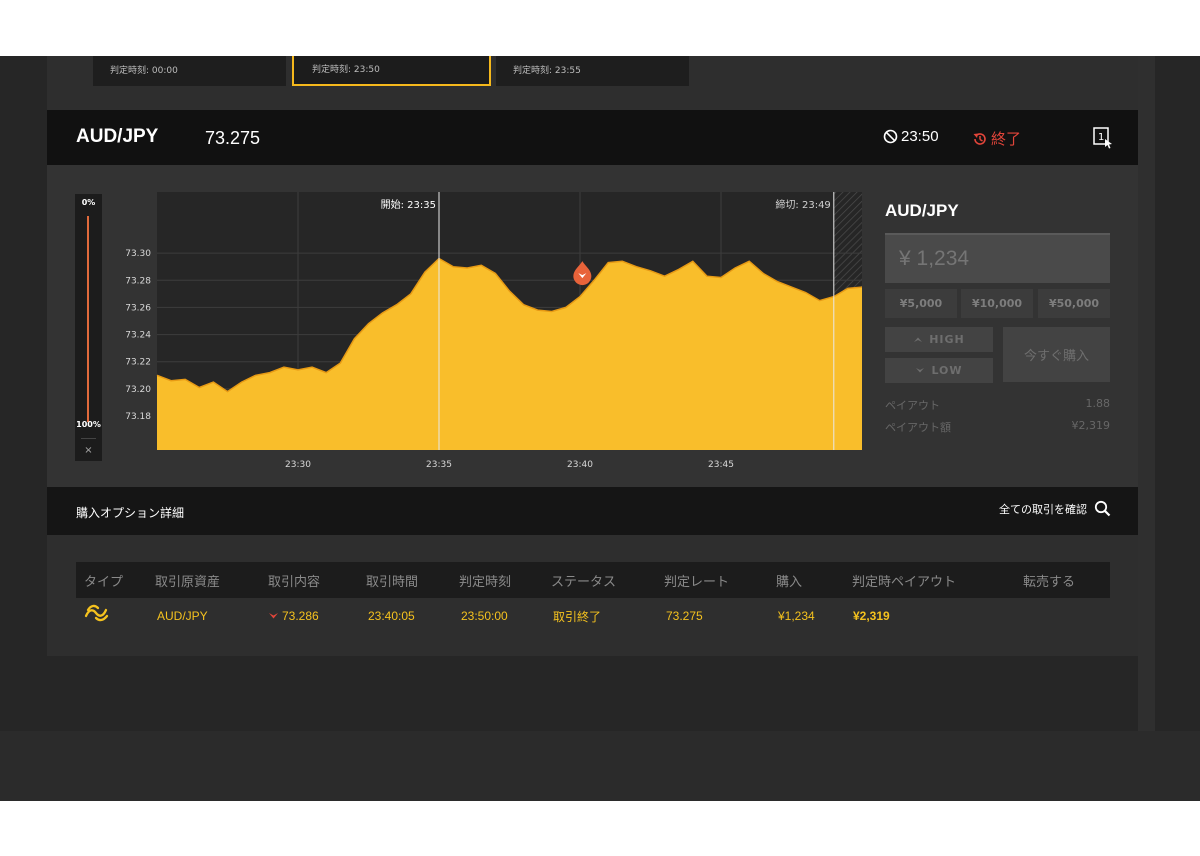  Describe the element at coordinates (188, 582) in the screenshot. I see `col-asset: 取引原資産` at that location.